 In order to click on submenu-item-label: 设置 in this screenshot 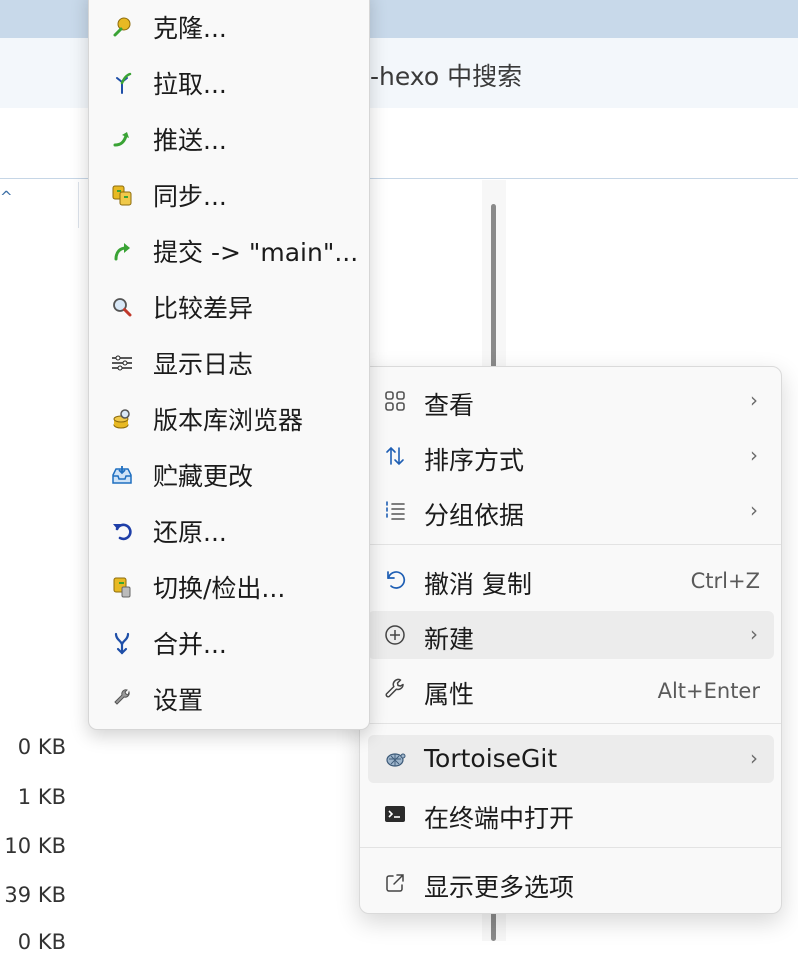, I will do `click(178, 700)`.